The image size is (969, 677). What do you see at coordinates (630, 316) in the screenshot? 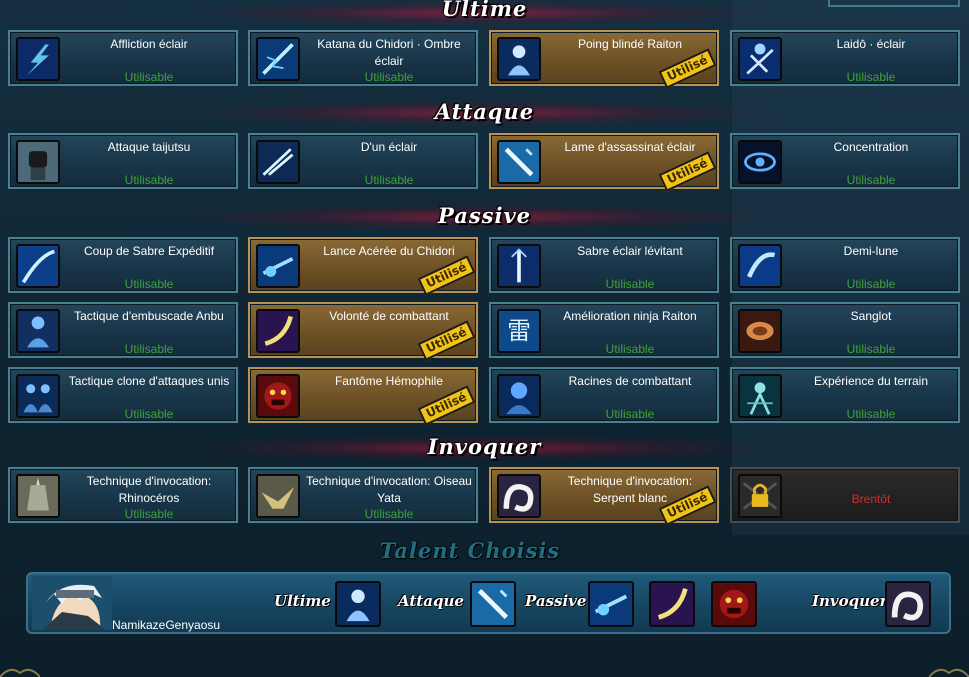
I see `skill-name: Amélioration ninja Raiton` at bounding box center [630, 316].